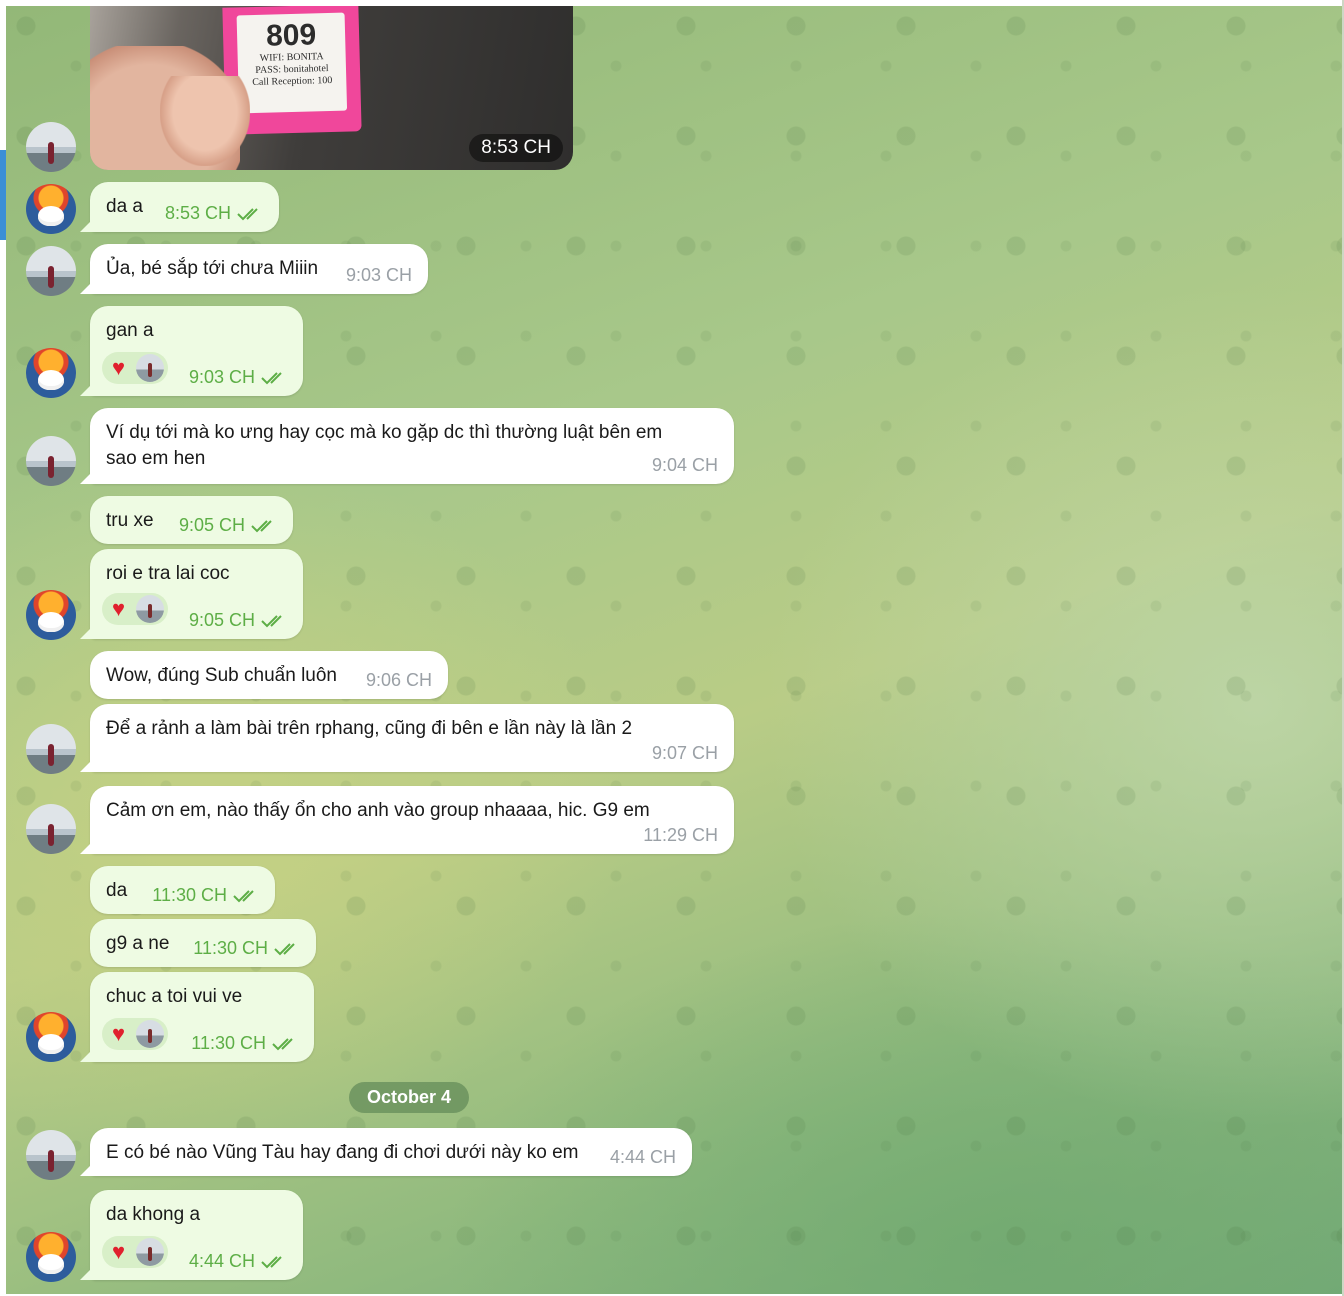  What do you see at coordinates (212, 268) in the screenshot?
I see `message-text: Ủa, bé sắp tới chưa Miiin` at bounding box center [212, 268].